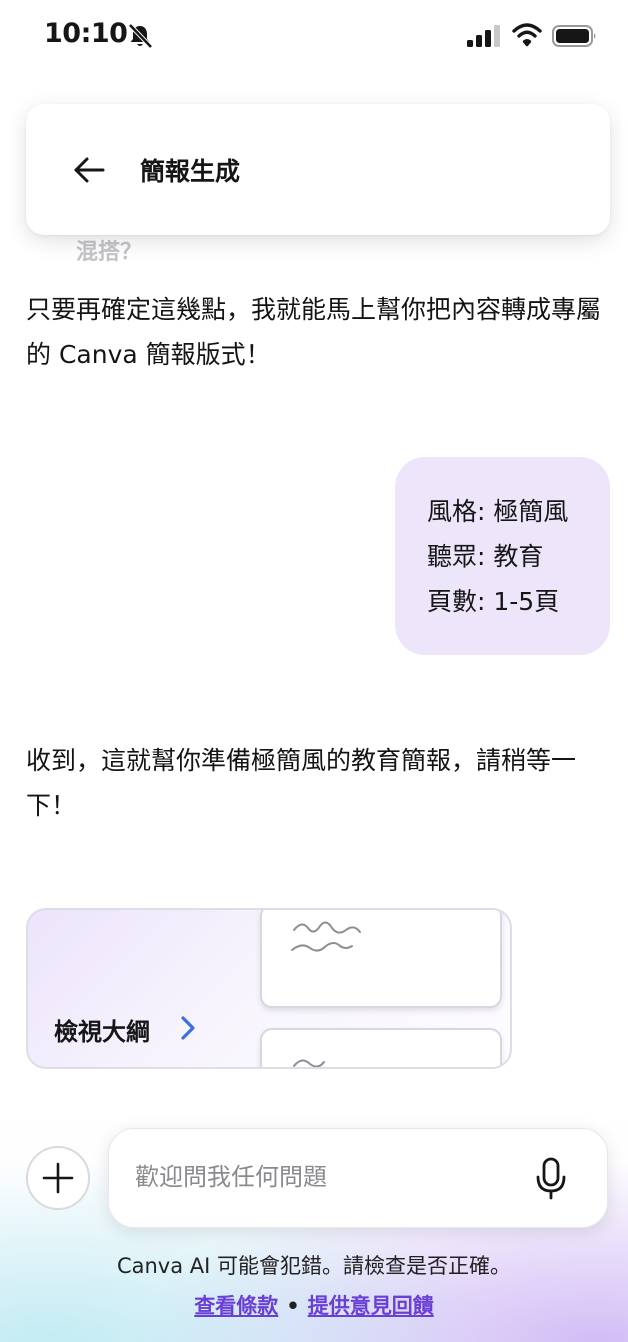 This screenshot has height=1342, width=628. What do you see at coordinates (371, 1306) in the screenshot?
I see `feedback-link: 提供意見回饋` at bounding box center [371, 1306].